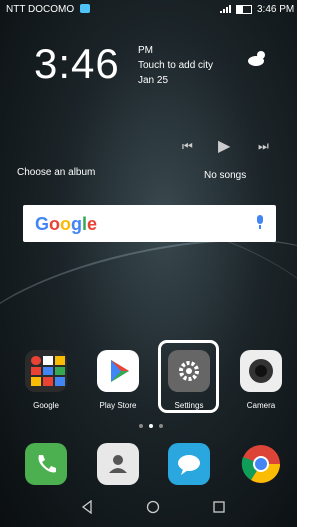 The height and width of the screenshot is (527, 320). What do you see at coordinates (219, 507) in the screenshot?
I see `recents-icon` at bounding box center [219, 507].